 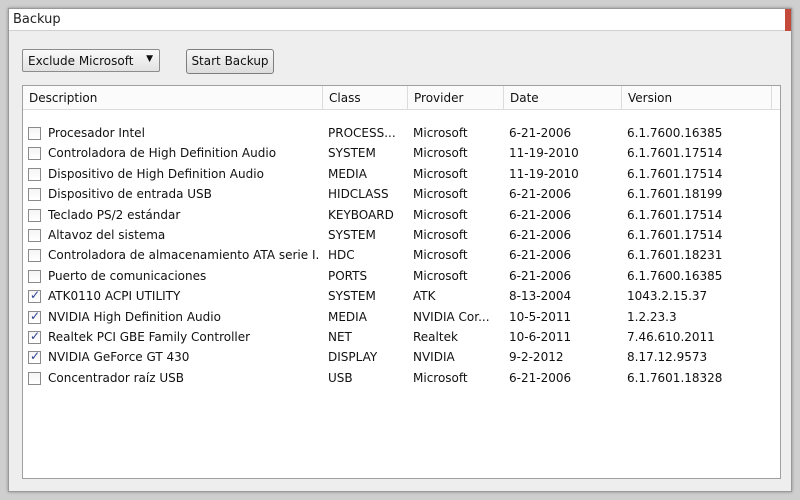 What do you see at coordinates (675, 377) in the screenshot?
I see `cell-version: 6.1.7601.18328` at bounding box center [675, 377].